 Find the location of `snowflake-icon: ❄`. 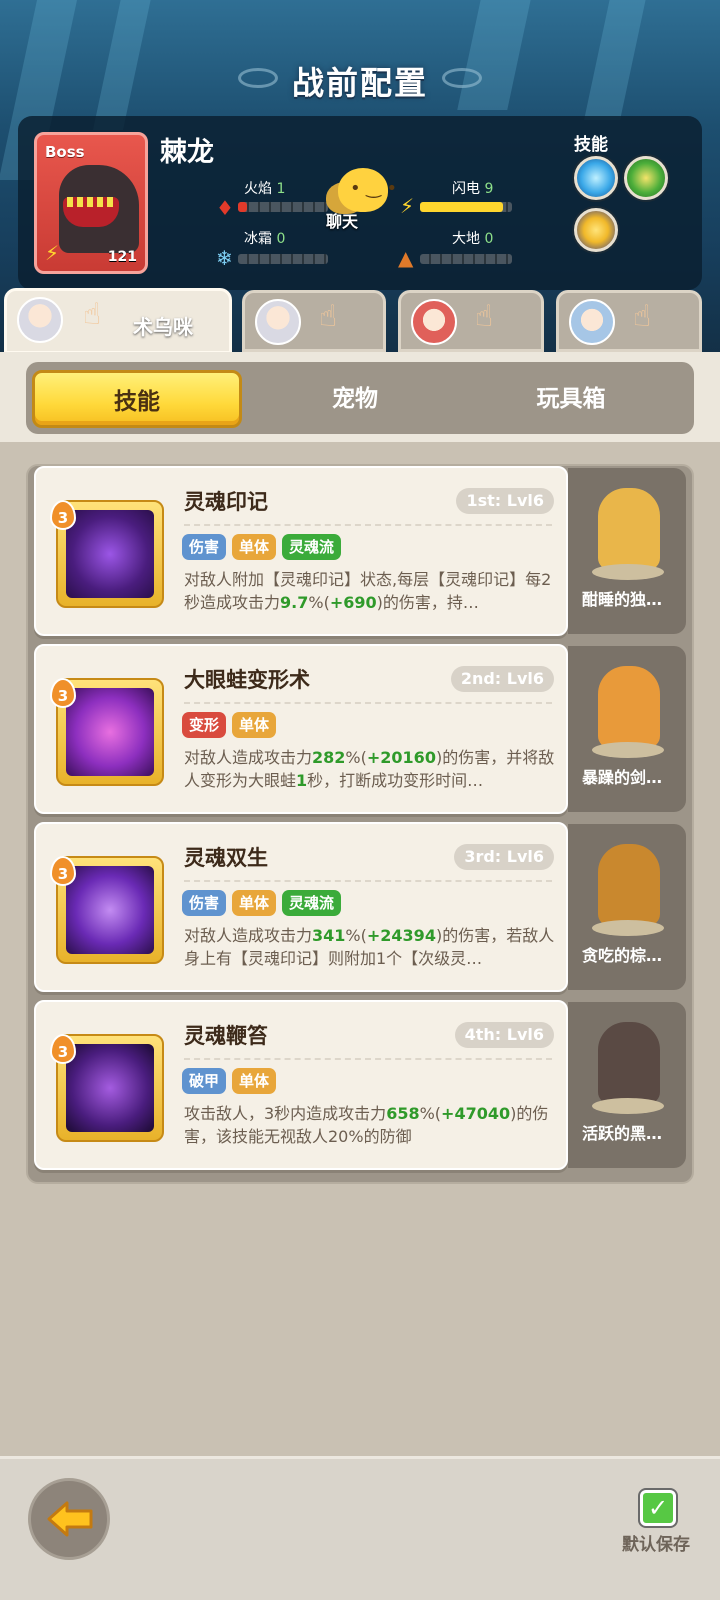

snowflake-icon: ❄ is located at coordinates (224, 258).